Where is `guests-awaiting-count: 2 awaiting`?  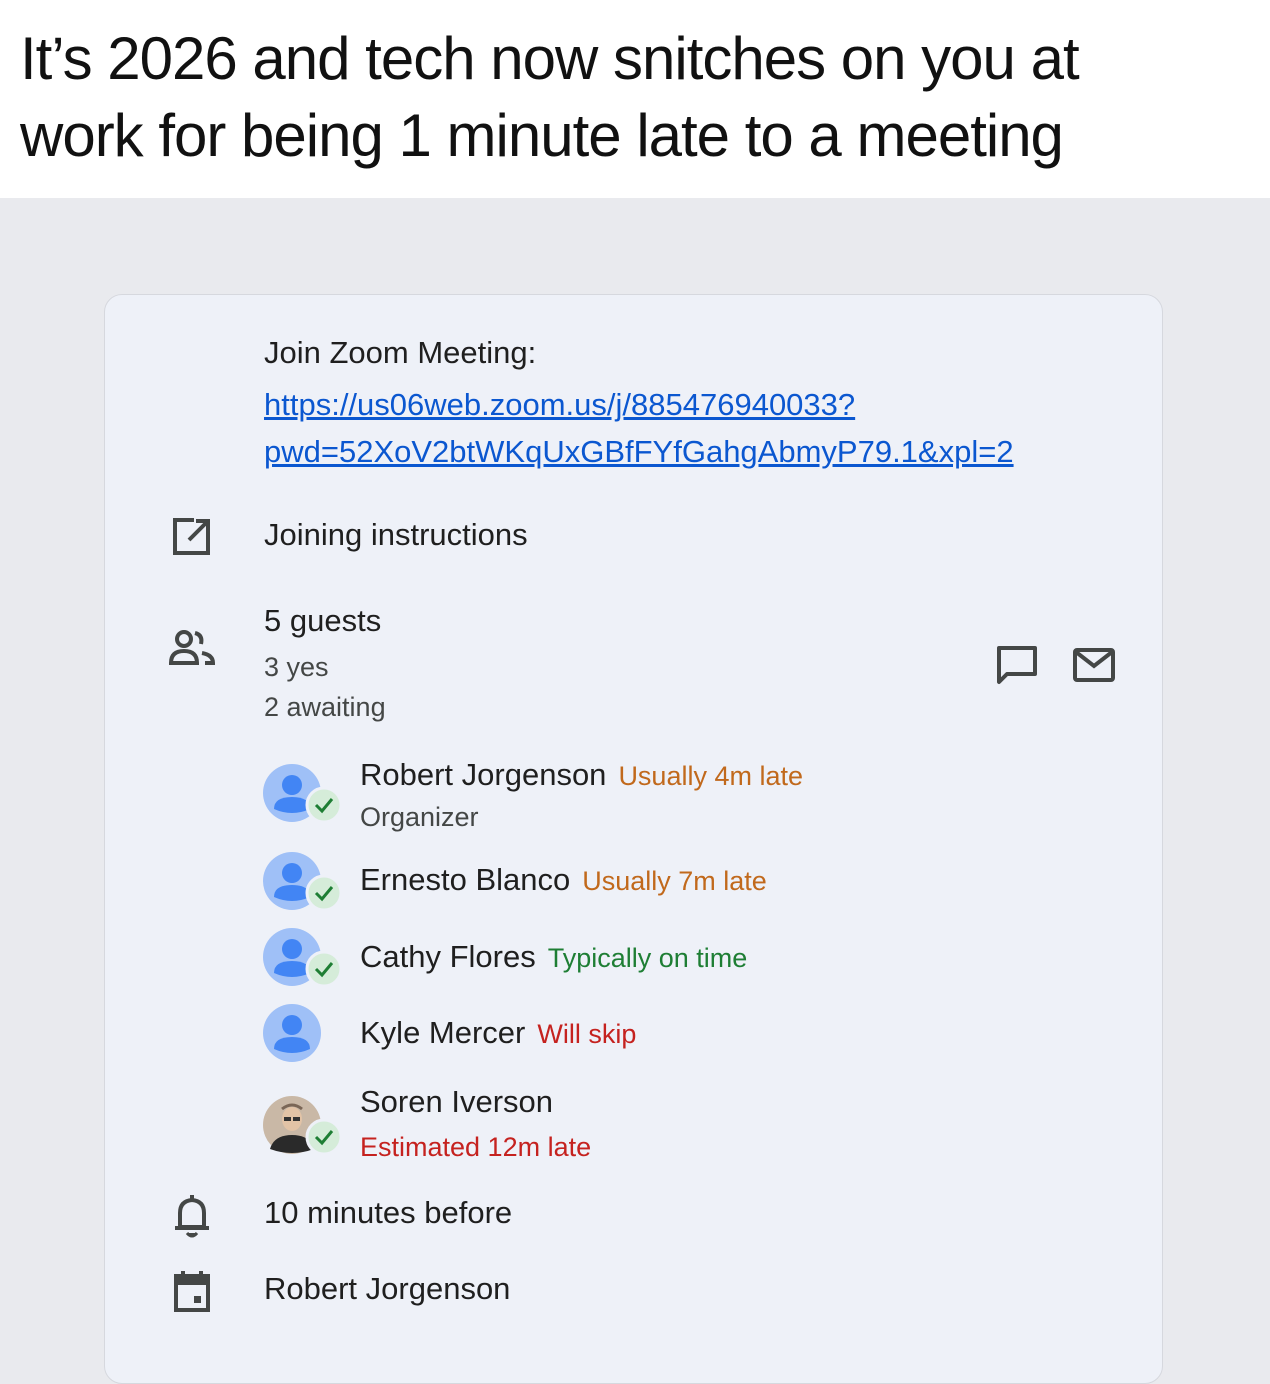 guests-awaiting-count: 2 awaiting is located at coordinates (325, 707).